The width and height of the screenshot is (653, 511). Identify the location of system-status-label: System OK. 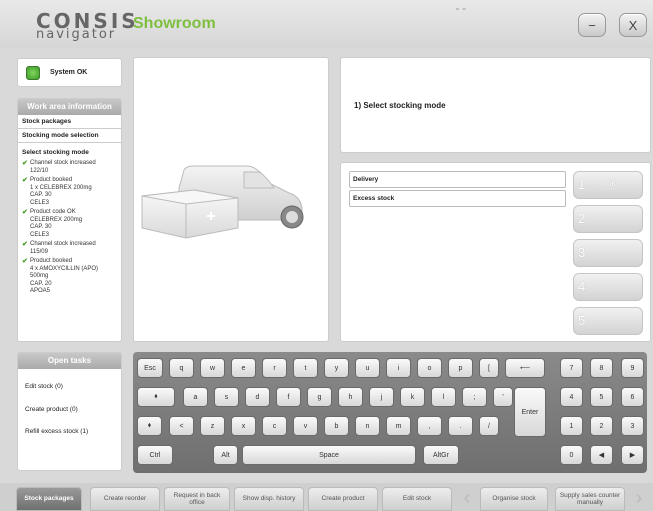
(69, 72).